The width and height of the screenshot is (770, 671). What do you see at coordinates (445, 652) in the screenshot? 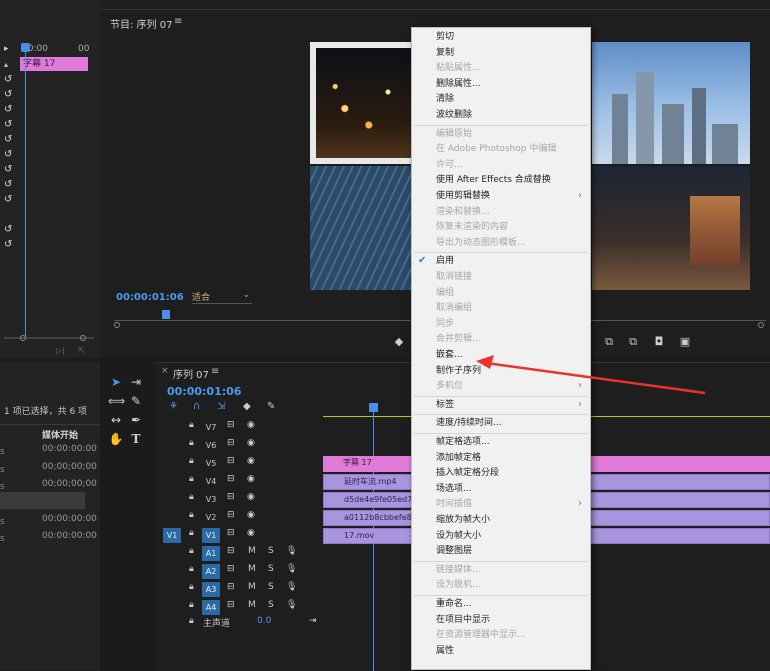
I see `menu-item: 属性` at bounding box center [445, 652].